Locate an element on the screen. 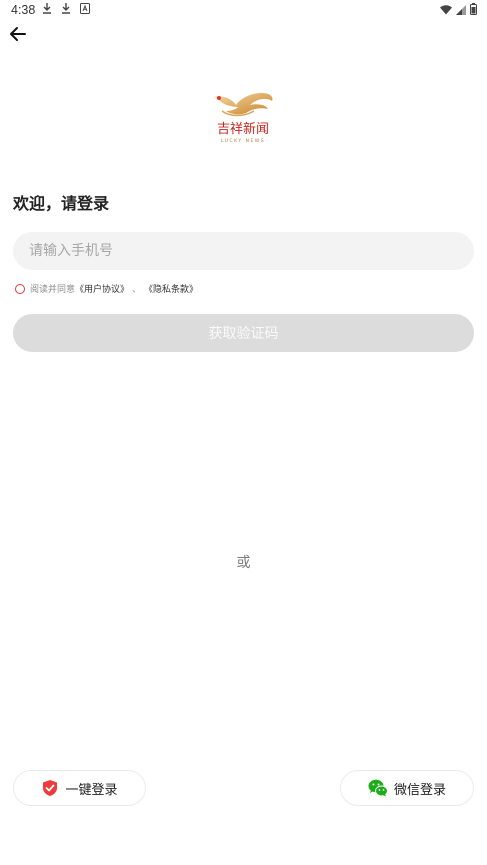 The width and height of the screenshot is (487, 865). back-button is located at coordinates (18, 34).